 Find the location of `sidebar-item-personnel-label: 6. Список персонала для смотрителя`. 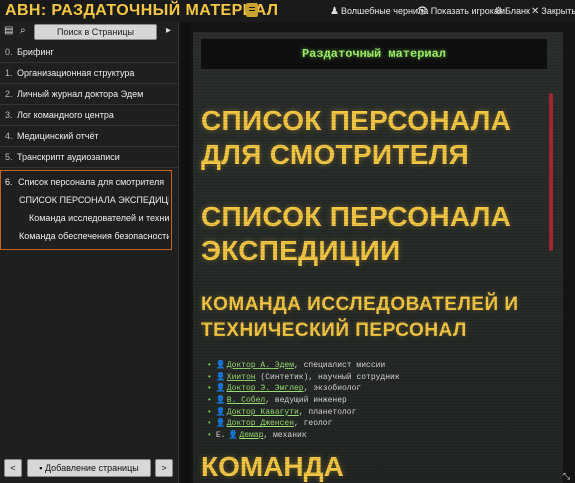

sidebar-item-personnel-label: 6. Список персонала для смотрителя is located at coordinates (84, 182).